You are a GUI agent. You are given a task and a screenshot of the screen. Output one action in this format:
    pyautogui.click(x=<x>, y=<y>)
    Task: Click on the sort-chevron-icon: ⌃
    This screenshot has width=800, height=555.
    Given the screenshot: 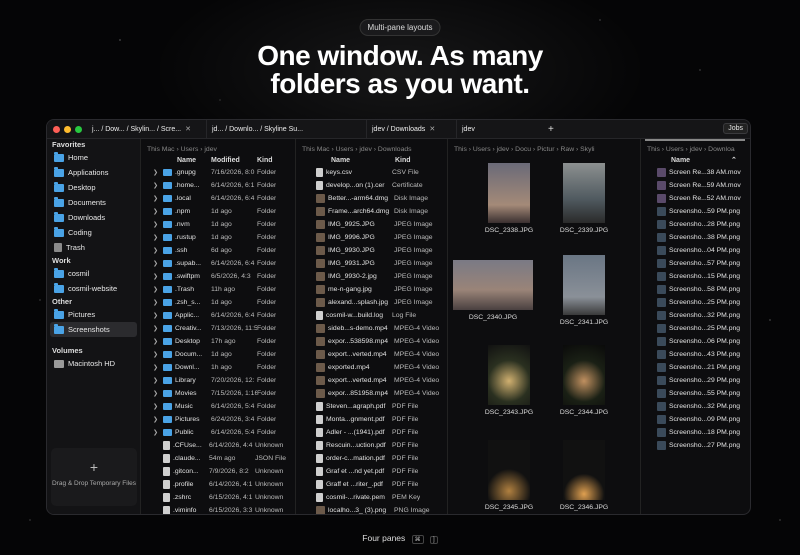 What is the action you would take?
    pyautogui.click(x=734, y=160)
    